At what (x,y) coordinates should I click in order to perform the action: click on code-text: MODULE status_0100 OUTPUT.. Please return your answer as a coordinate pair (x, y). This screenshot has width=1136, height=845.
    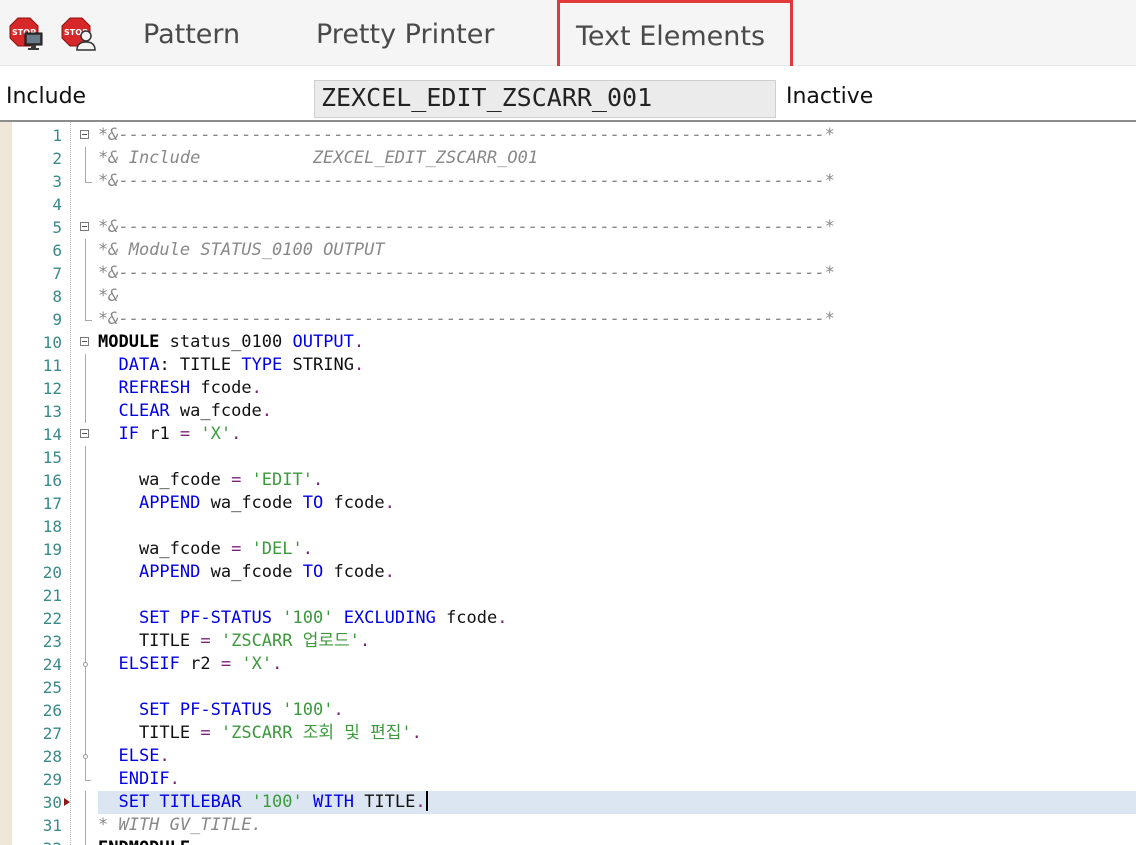
    Looking at the image, I should click on (617, 342).